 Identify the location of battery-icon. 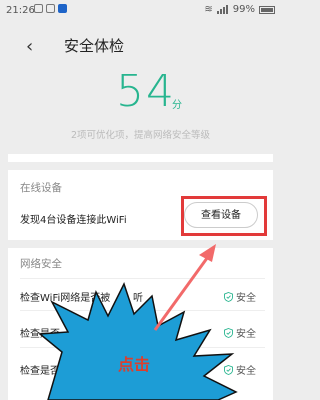
(267, 9).